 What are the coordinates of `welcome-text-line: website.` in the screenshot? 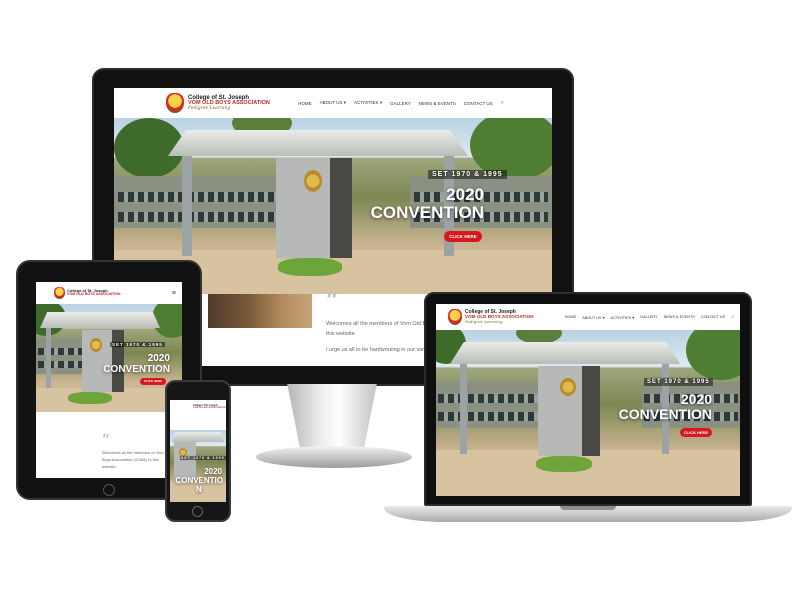 It's located at (109, 466).